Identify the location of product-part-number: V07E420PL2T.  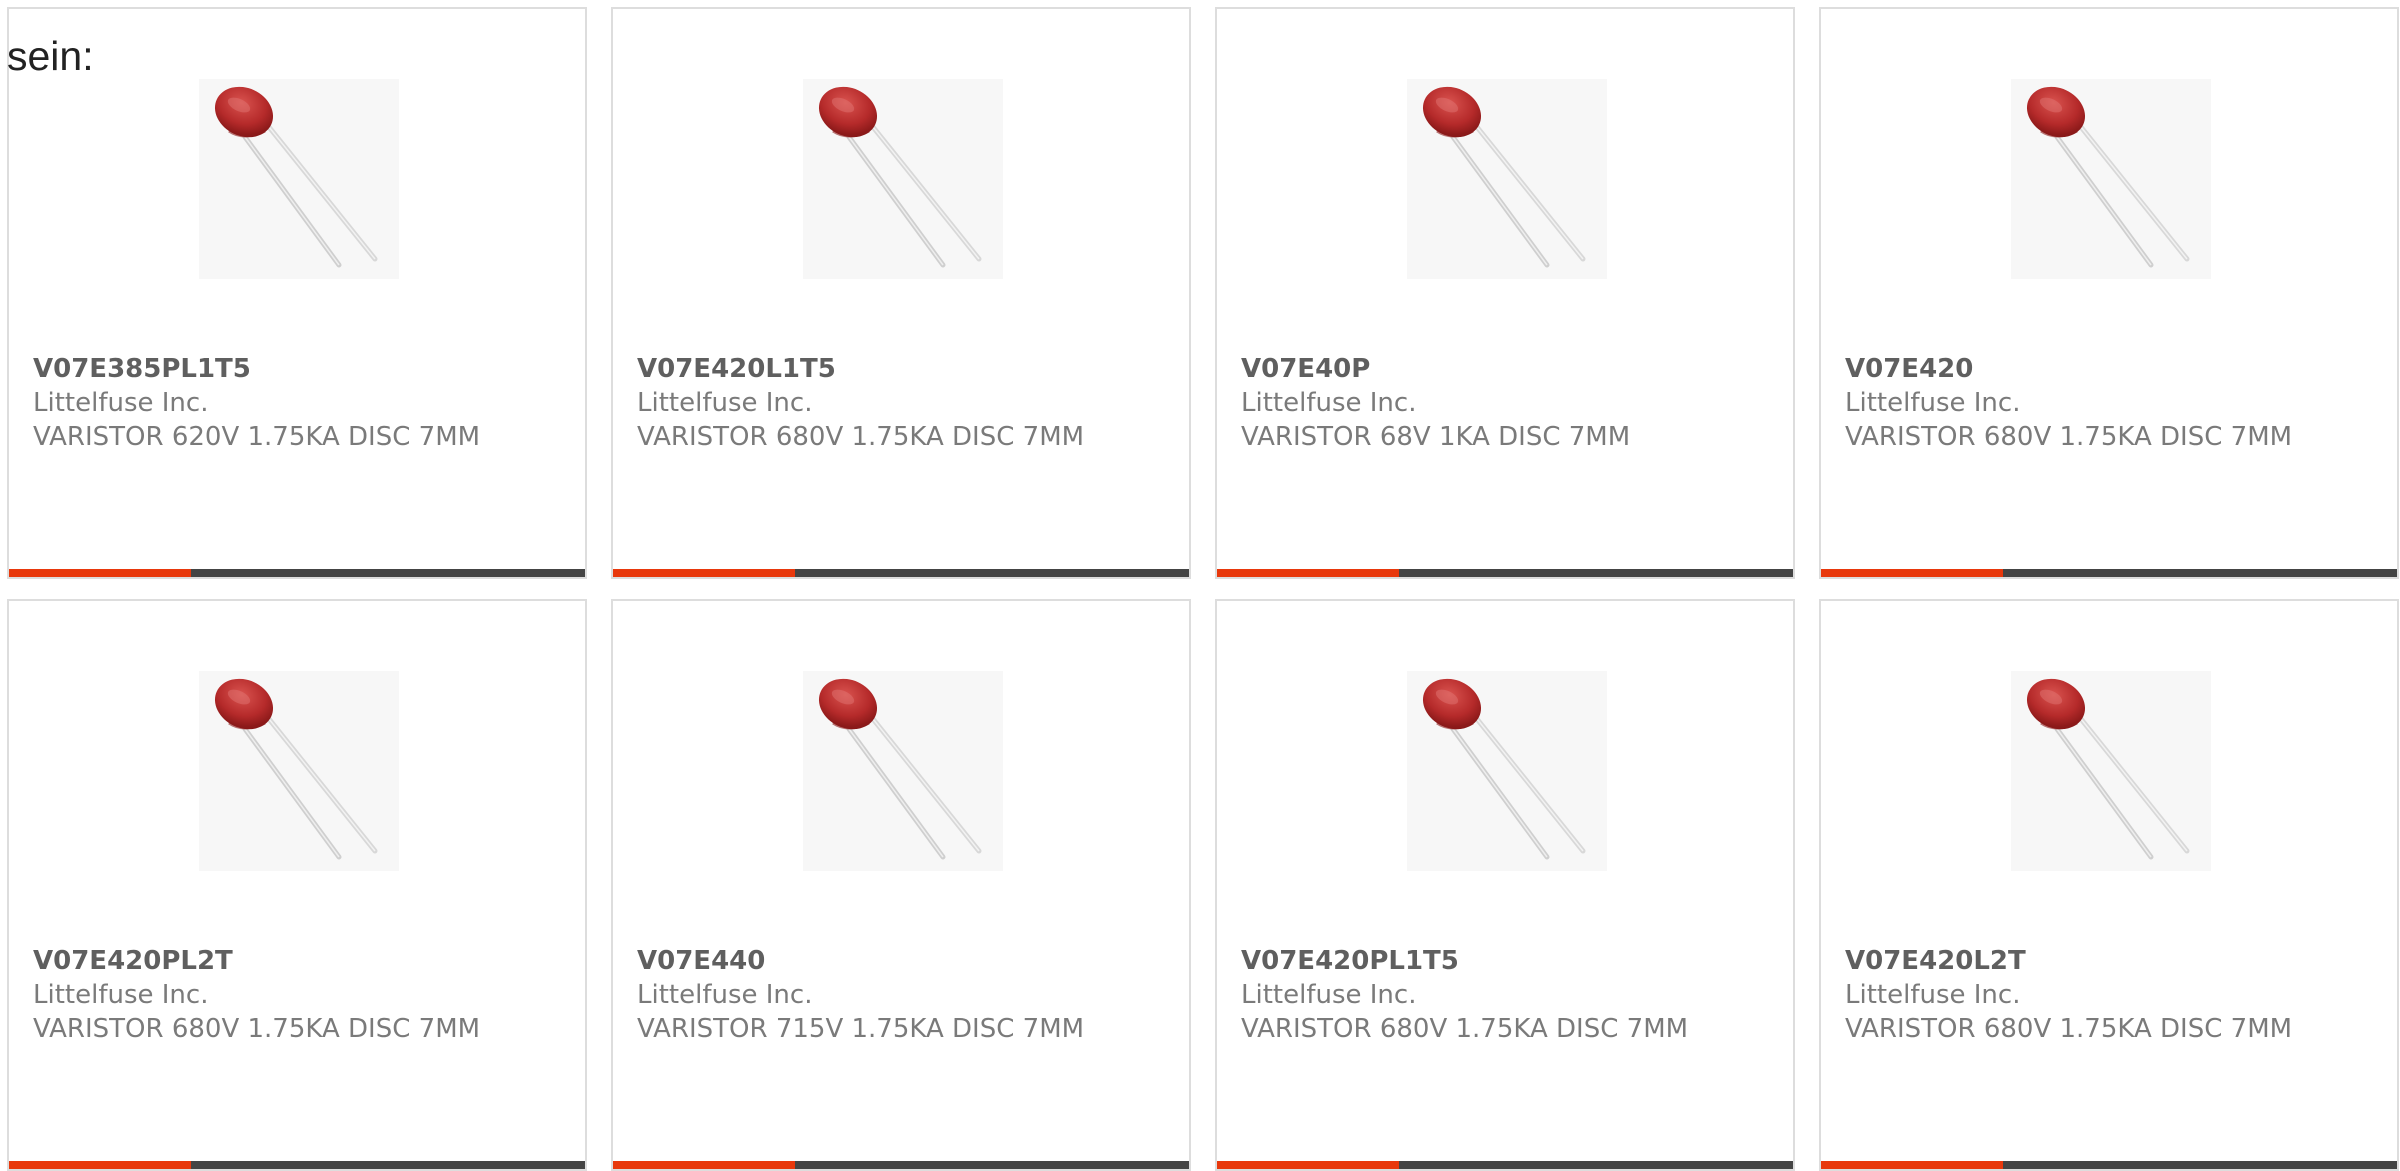
(283, 961).